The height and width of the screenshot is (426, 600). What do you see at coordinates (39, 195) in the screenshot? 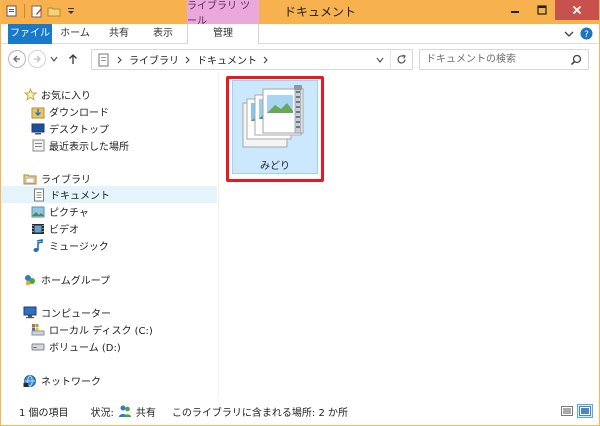
I see `documents-icon` at bounding box center [39, 195].